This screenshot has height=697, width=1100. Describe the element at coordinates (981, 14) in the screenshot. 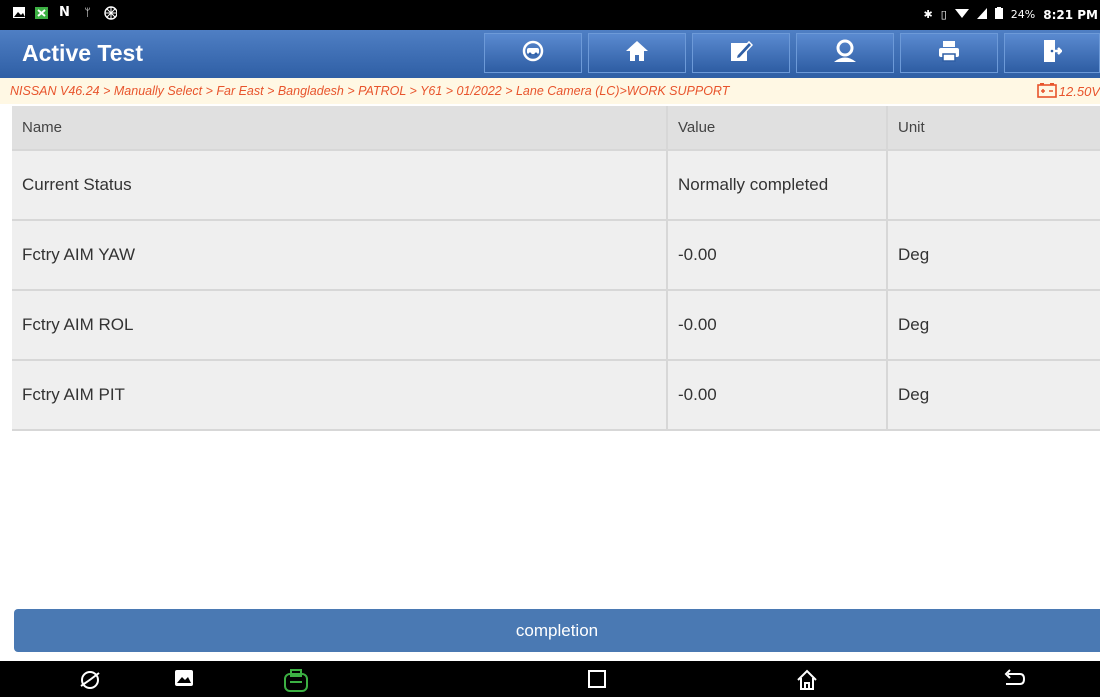

I see `signal-icon` at that location.